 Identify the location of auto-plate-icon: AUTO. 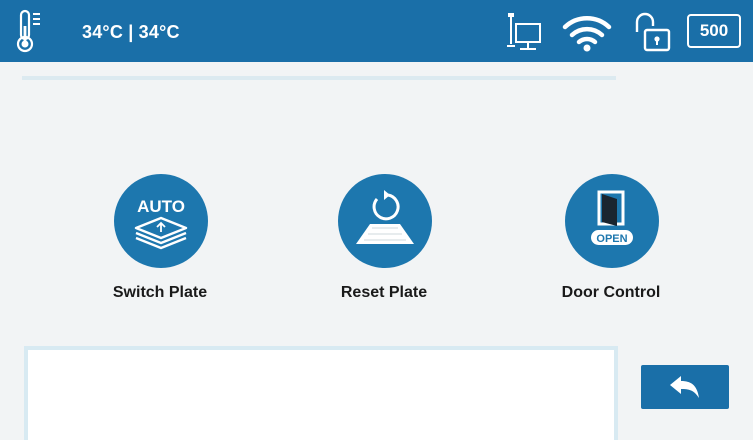
(161, 221).